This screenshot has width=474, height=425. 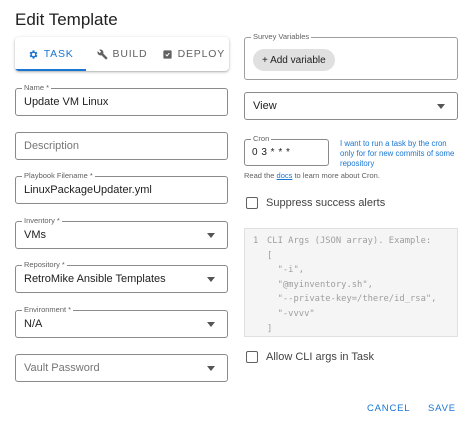 I want to click on save-button: SAVE, so click(x=442, y=408).